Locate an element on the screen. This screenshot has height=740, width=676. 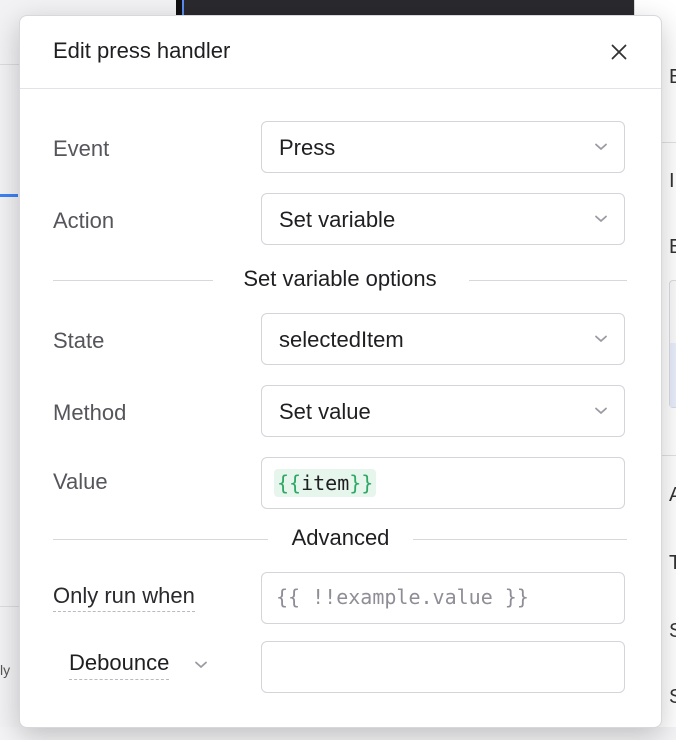
advanced-divider: Advanced is located at coordinates (340, 539).